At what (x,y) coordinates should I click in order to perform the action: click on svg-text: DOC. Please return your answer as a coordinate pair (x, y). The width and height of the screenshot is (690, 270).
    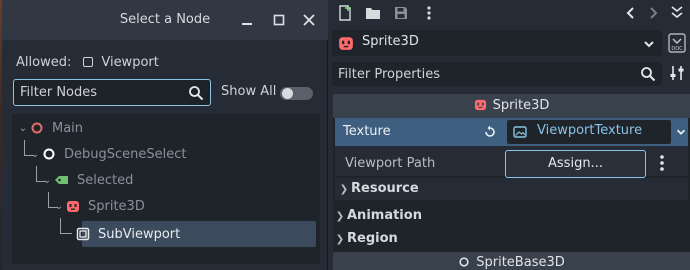
    Looking at the image, I should click on (677, 49).